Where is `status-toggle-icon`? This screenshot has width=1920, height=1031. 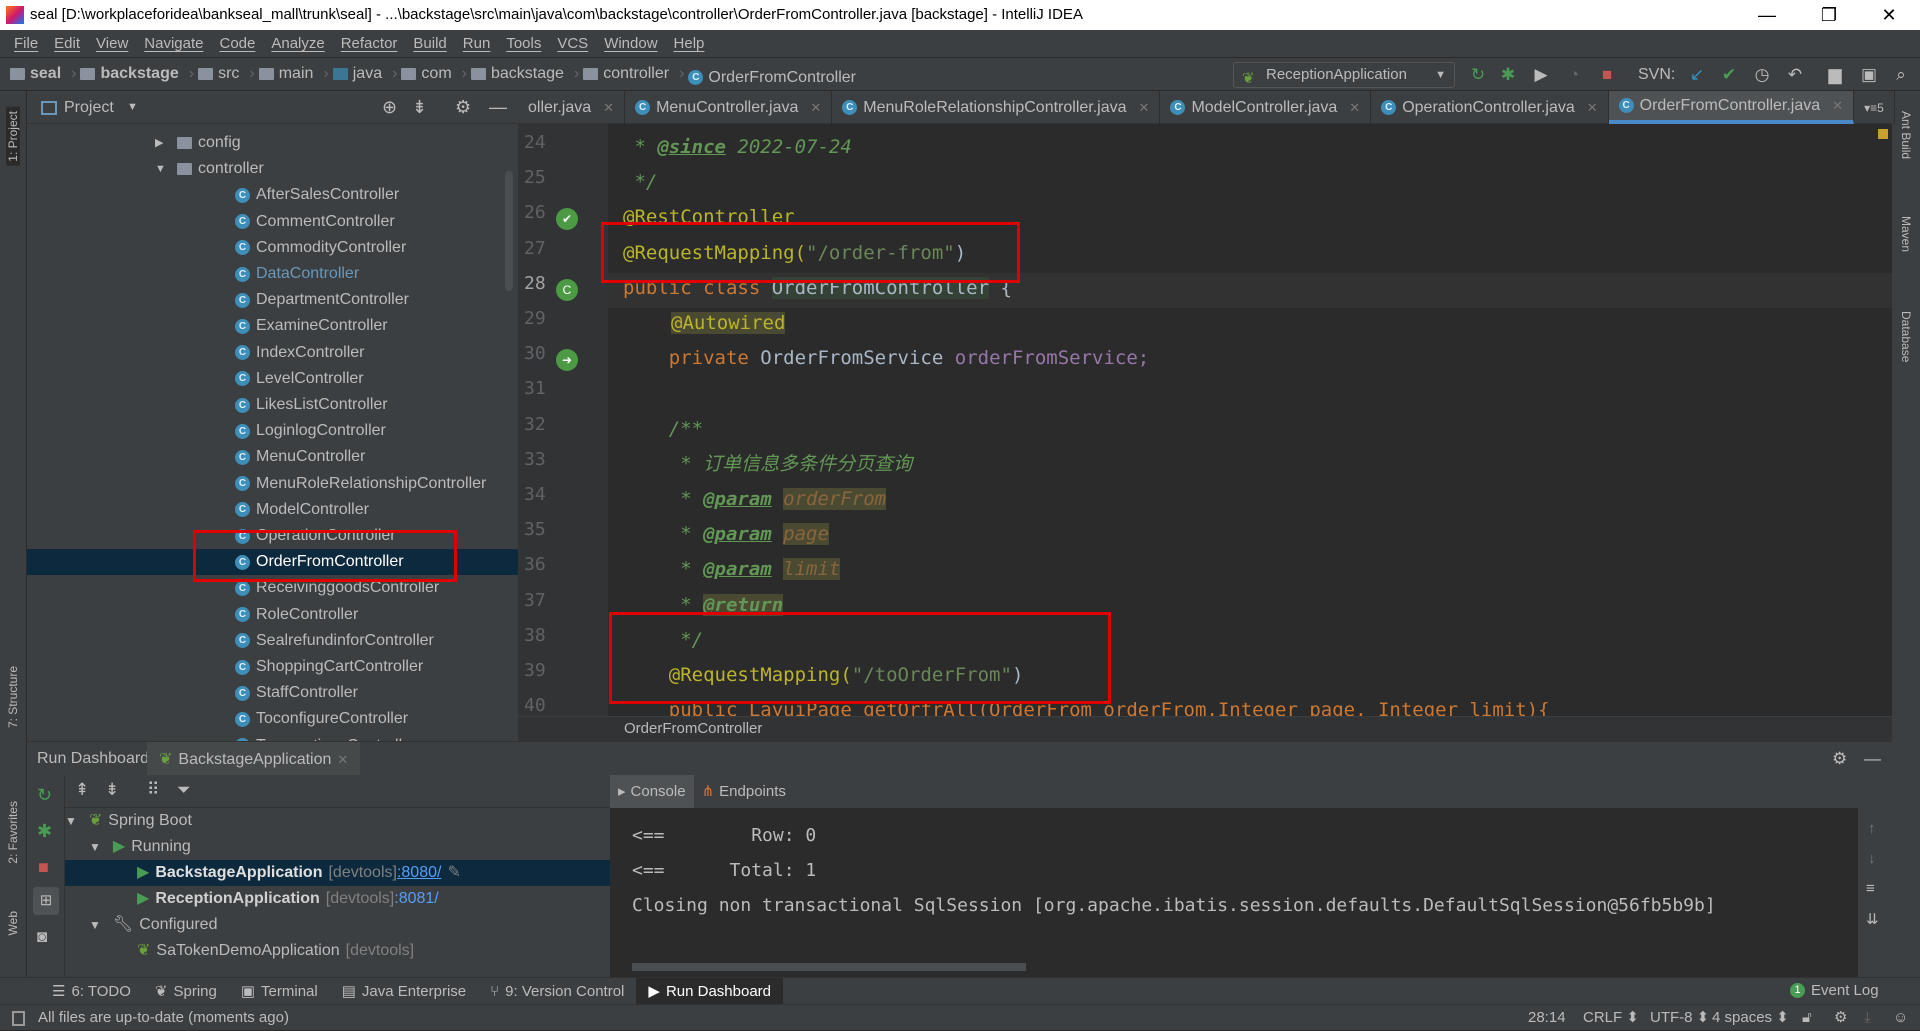
status-toggle-icon is located at coordinates (18, 1018).